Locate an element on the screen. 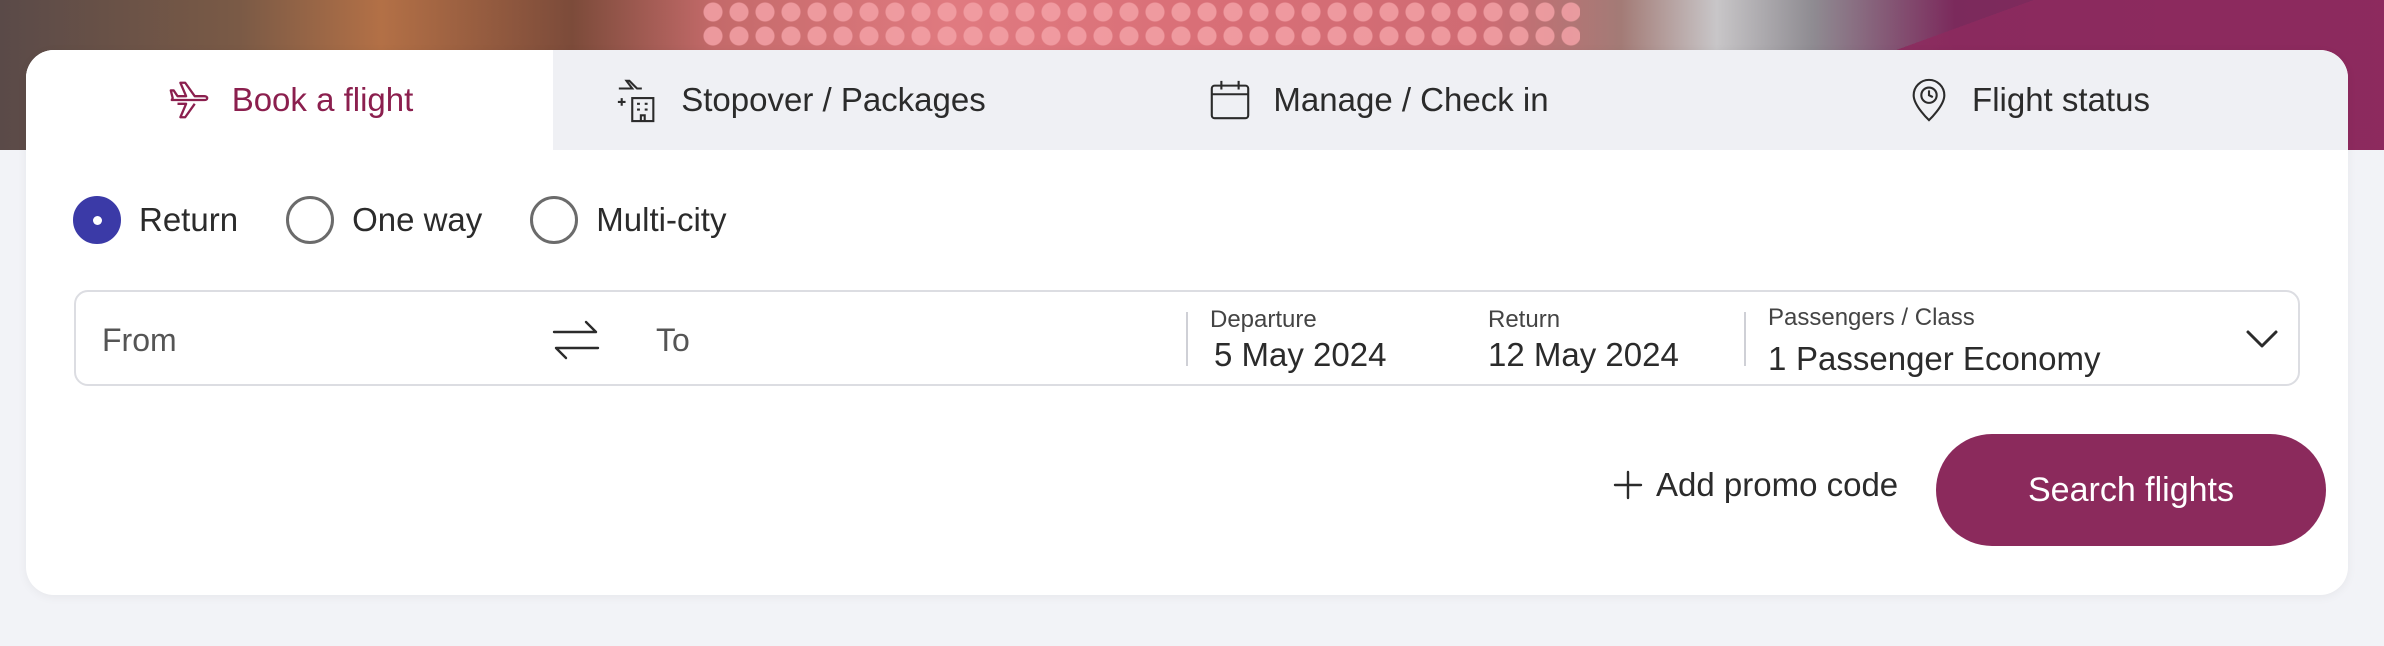 Image resolution: width=2384 pixels, height=646 pixels. calendar-icon is located at coordinates (1230, 100).